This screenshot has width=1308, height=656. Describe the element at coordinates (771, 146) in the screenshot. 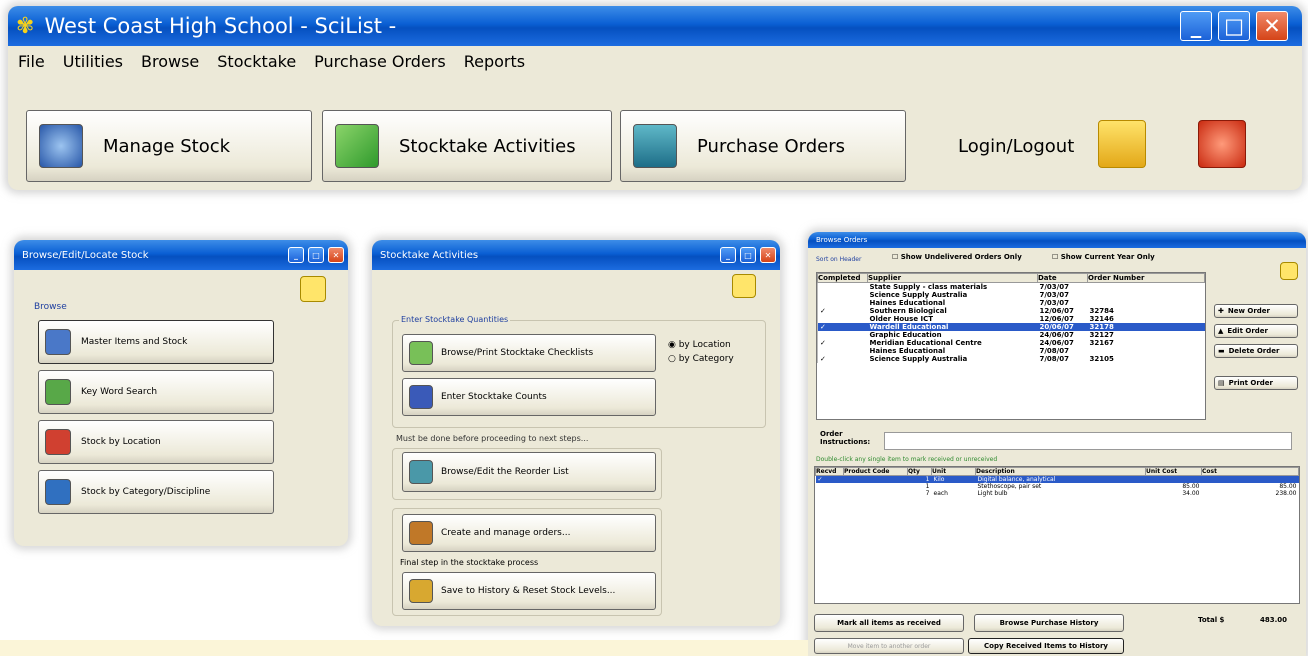

I see `purchase-orders-label: Purchase Orders` at that location.